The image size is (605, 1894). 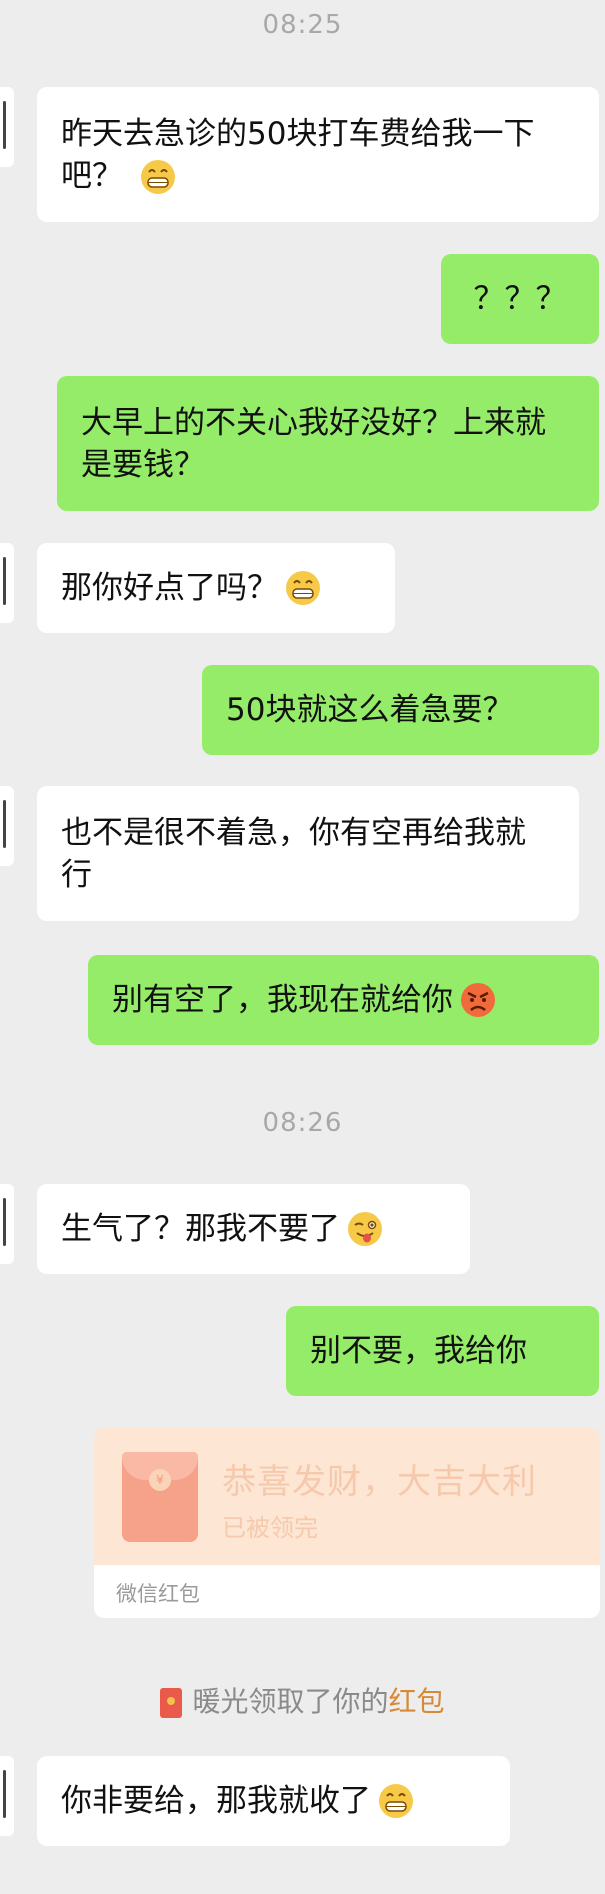 What do you see at coordinates (282, 1000) in the screenshot?
I see `message-text: 别有空了，我现在就给你` at bounding box center [282, 1000].